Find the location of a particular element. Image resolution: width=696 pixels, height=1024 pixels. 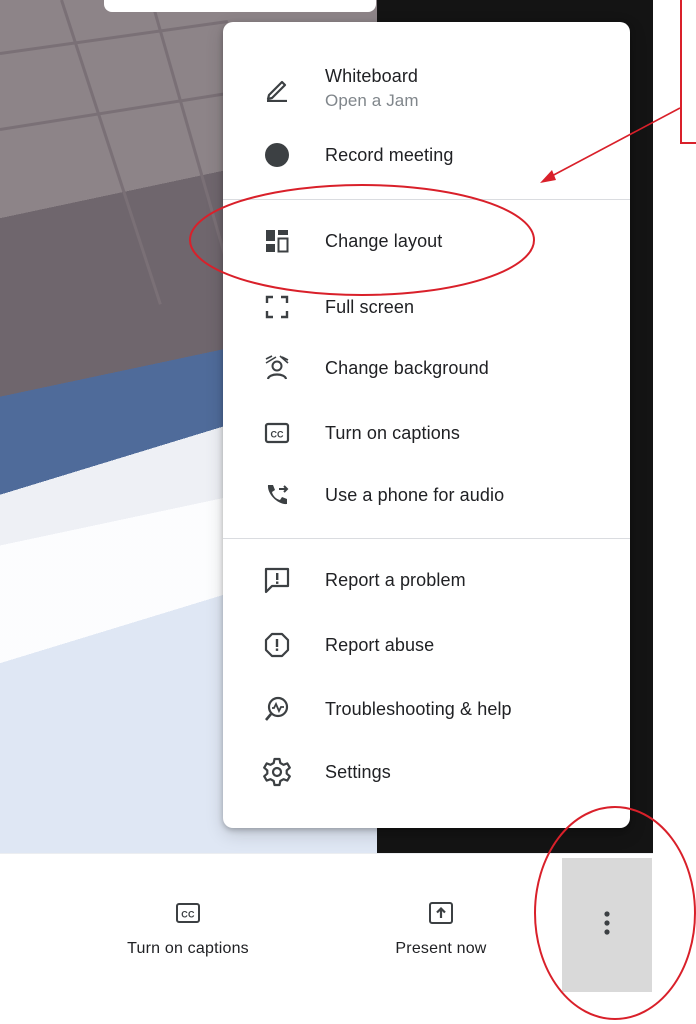

menu-item-label: Full screen is located at coordinates (370, 306).